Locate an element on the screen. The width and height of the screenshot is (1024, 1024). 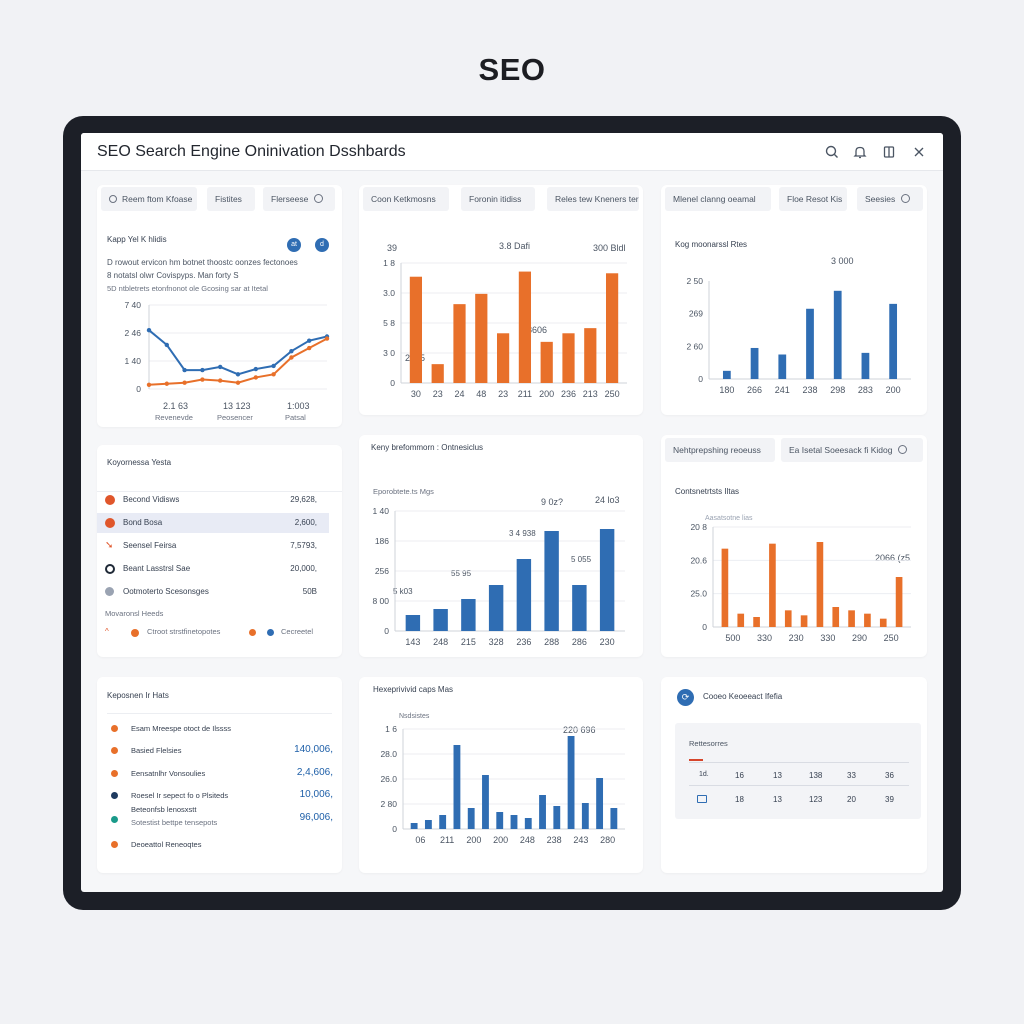
row-label: Bond Bosa is located at coordinates (143, 522).